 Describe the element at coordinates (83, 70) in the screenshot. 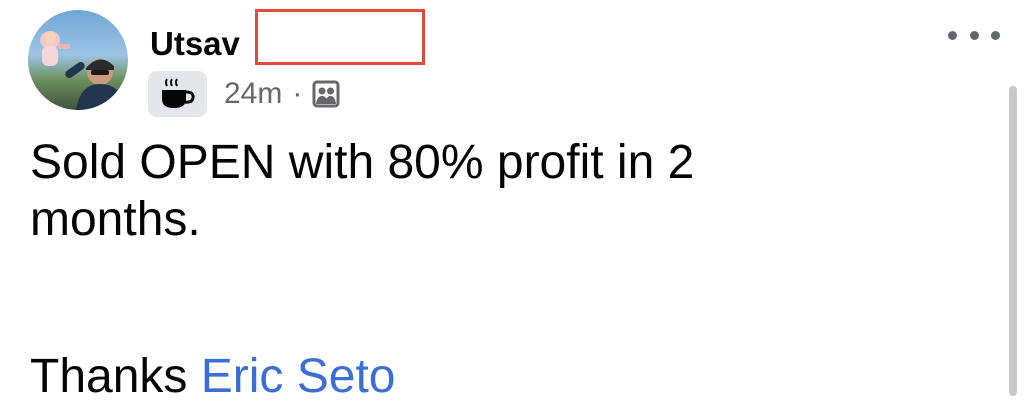

I see `avatar-photo` at that location.